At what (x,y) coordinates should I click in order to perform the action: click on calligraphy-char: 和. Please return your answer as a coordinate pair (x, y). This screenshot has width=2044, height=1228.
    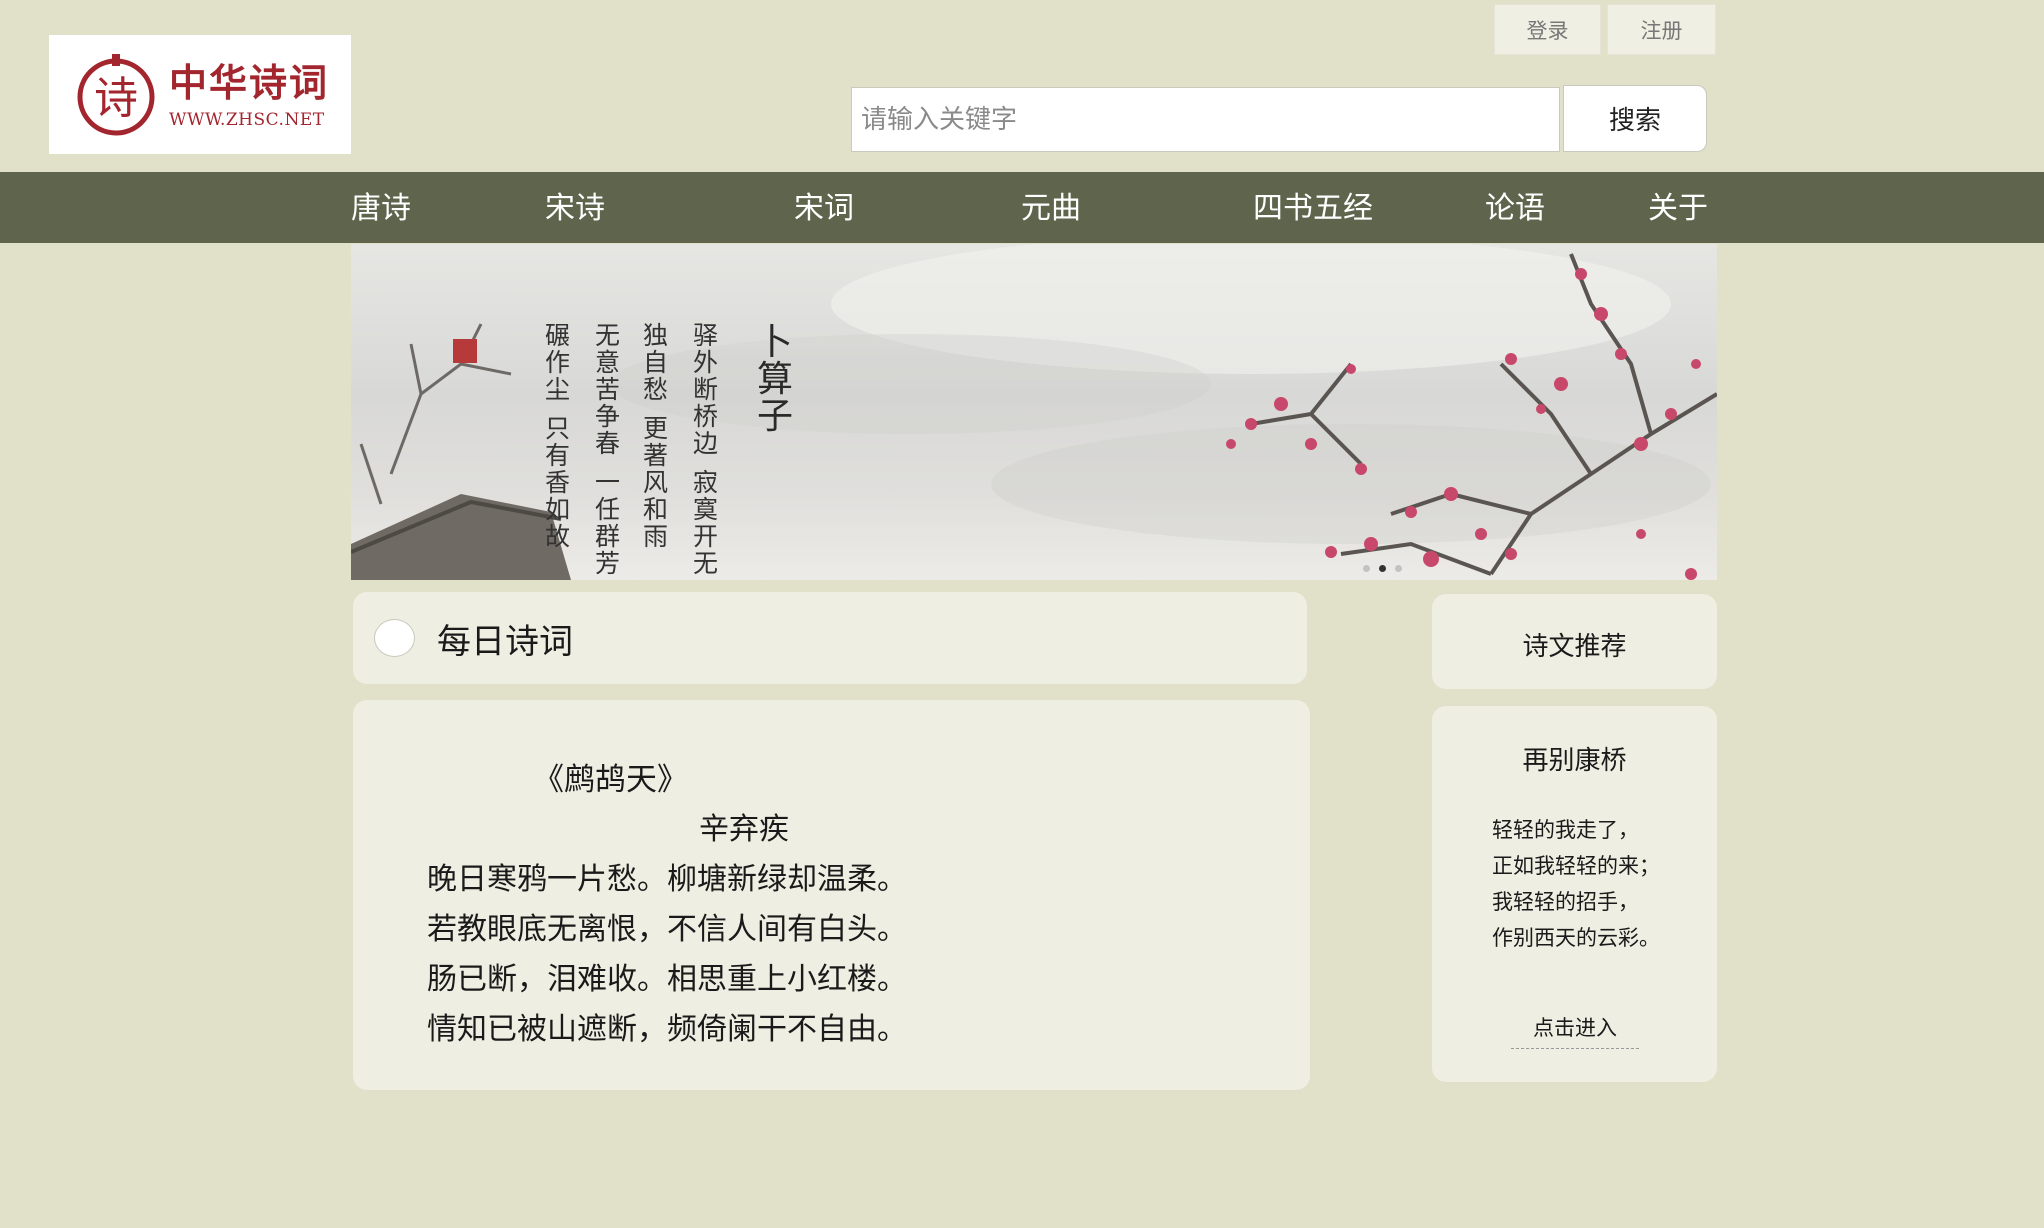
    Looking at the image, I should click on (655, 509).